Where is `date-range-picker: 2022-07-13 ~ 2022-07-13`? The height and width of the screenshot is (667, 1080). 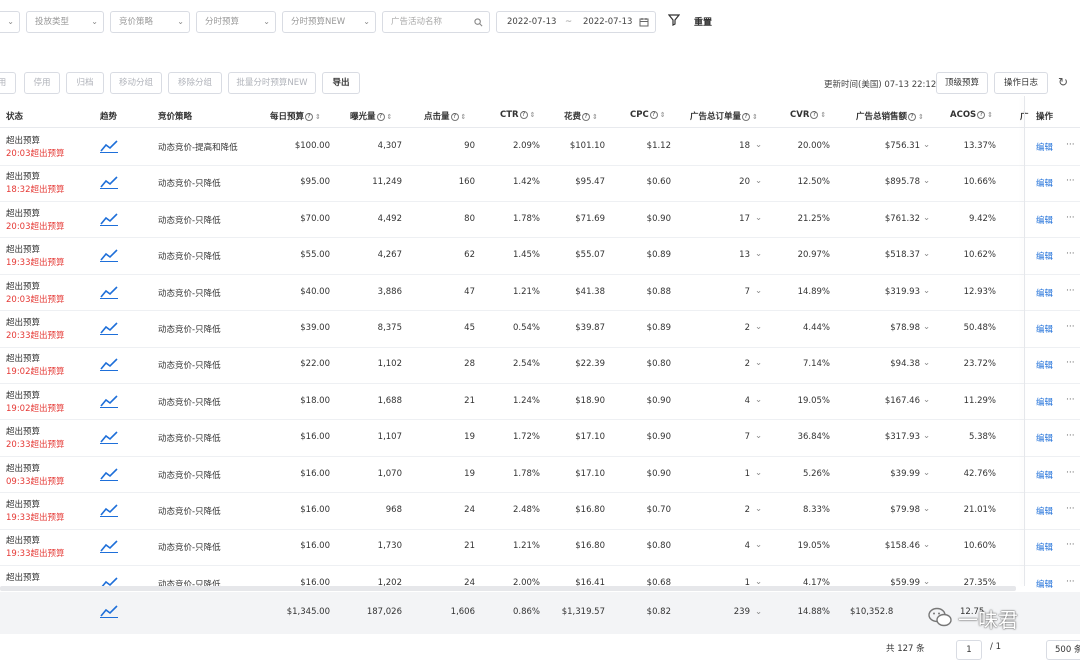
date-range-picker: 2022-07-13 ~ 2022-07-13 is located at coordinates (576, 22).